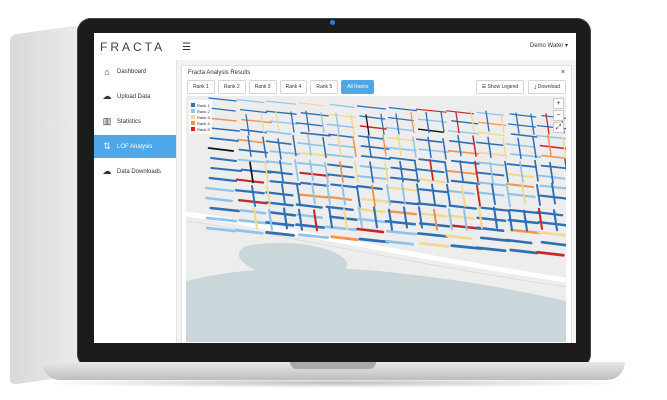 Image resolution: width=667 pixels, height=400 pixels. Describe the element at coordinates (293, 87) in the screenshot. I see `tab-rank-4: Rank 4` at that location.